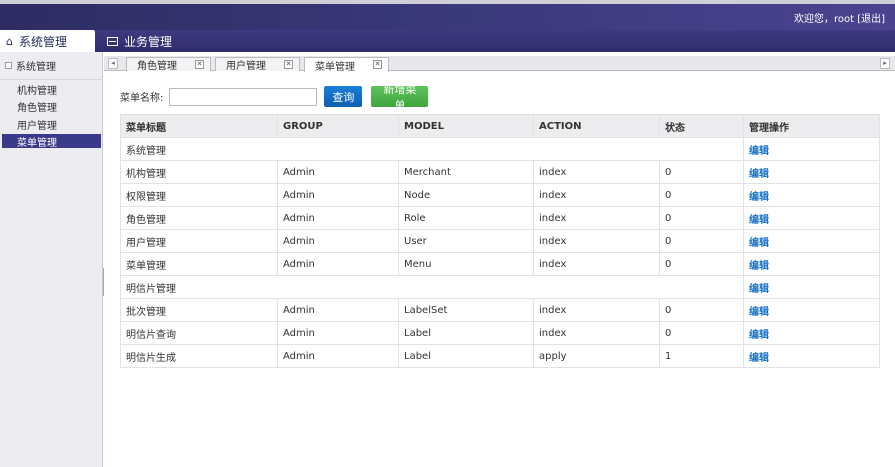  Describe the element at coordinates (432, 149) in the screenshot. I see `cell-title: 系统管理` at that location.